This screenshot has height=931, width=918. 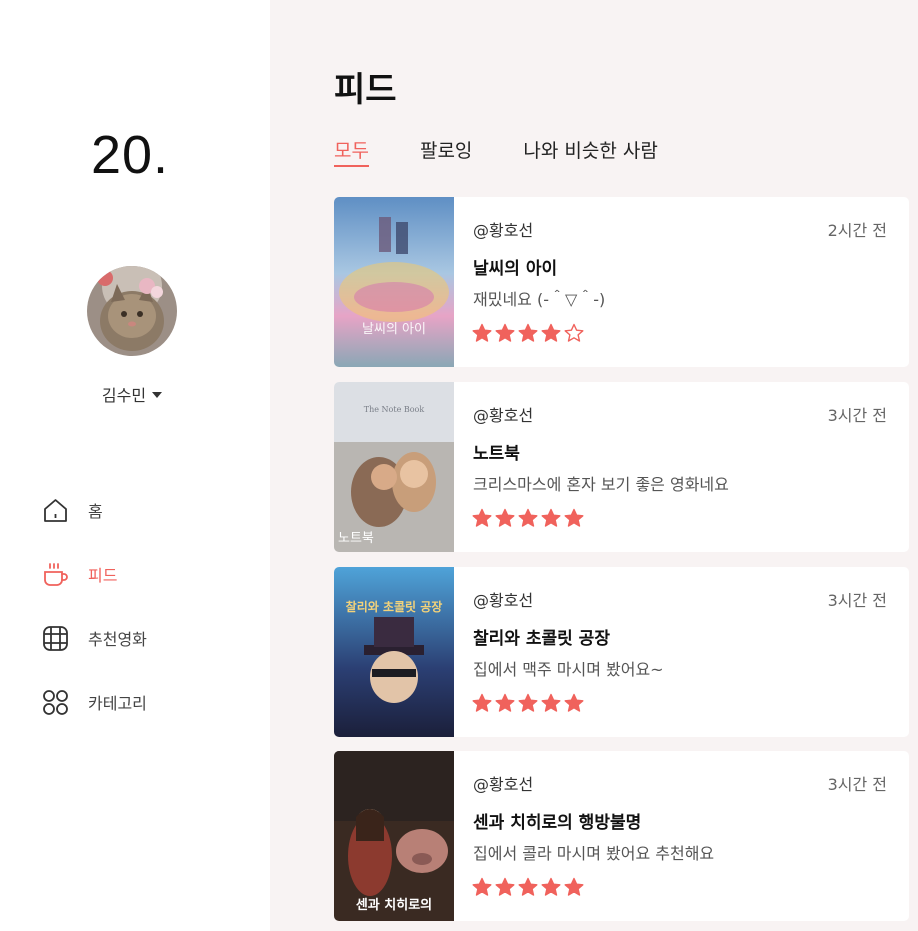 What do you see at coordinates (541, 636) in the screenshot?
I see `movie-title: 찰리와 초콜릿 공장` at bounding box center [541, 636].